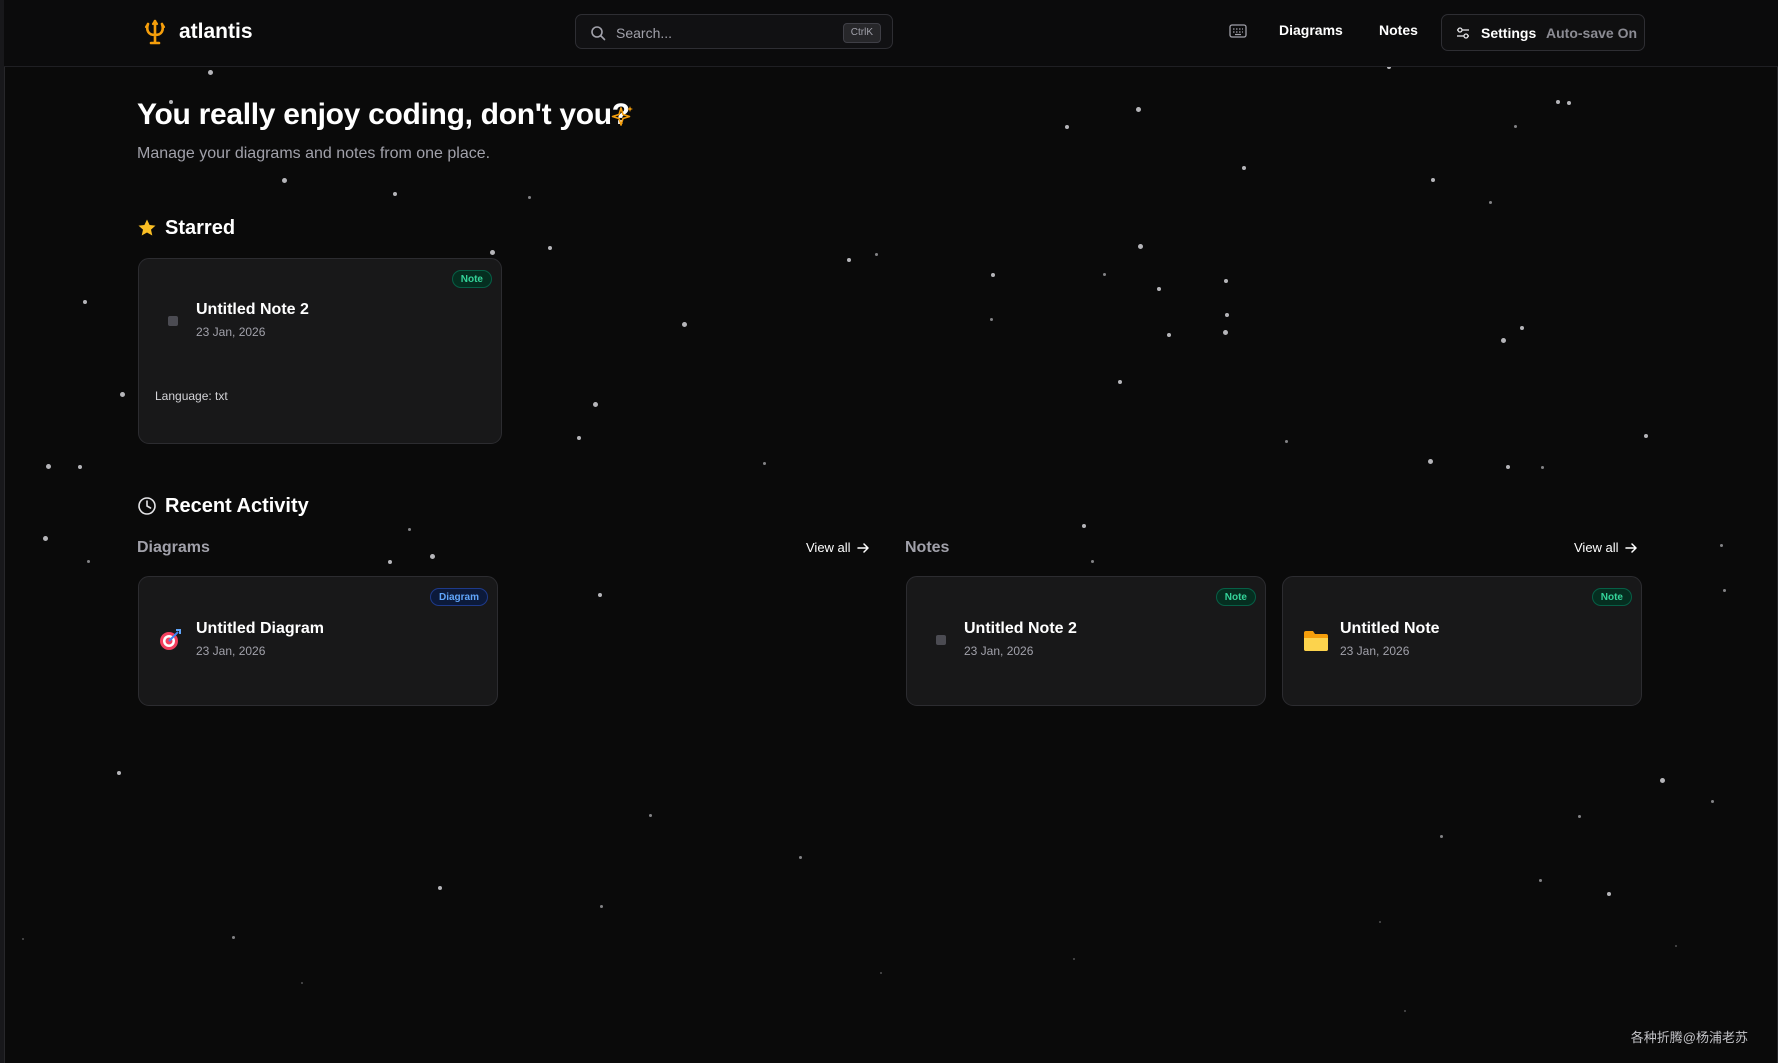 The width and height of the screenshot is (1778, 1063). Describe the element at coordinates (1086, 641) in the screenshot. I see `recent-note-card-untitled-note-2: Note Untitled Note 2 23 Jan, 2026` at that location.